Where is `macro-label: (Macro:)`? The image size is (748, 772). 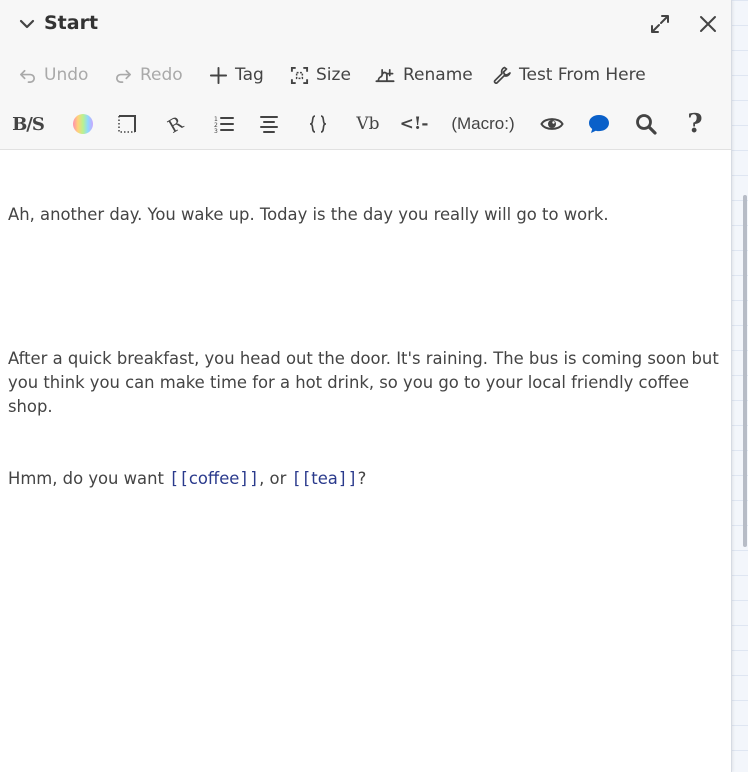 macro-label: (Macro:) is located at coordinates (483, 123).